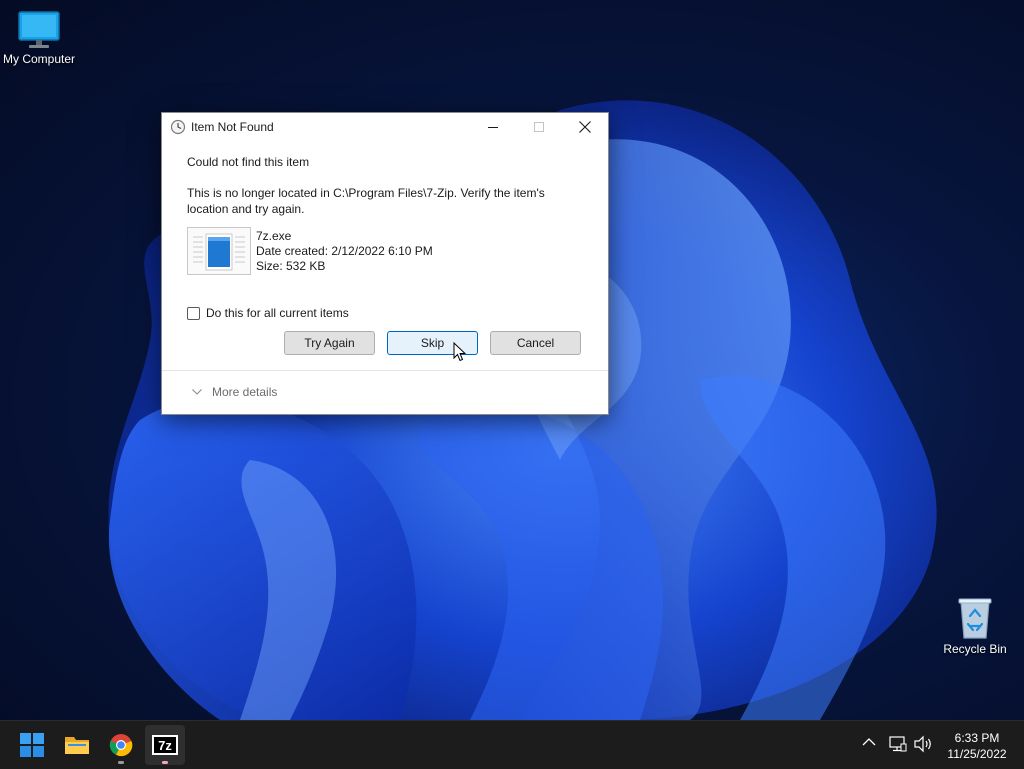 The height and width of the screenshot is (769, 1024). Describe the element at coordinates (178, 127) in the screenshot. I see `clock-icon` at that location.